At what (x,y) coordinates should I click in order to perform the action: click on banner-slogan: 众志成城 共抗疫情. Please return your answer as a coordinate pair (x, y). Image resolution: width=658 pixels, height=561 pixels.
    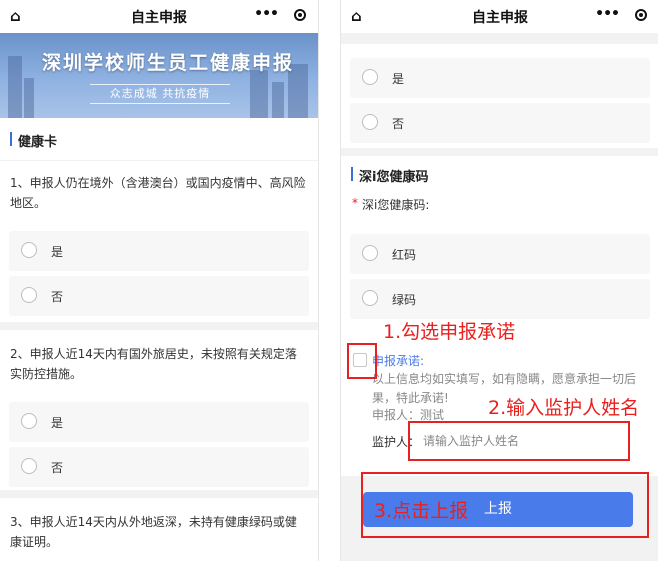
    Looking at the image, I should click on (160, 94).